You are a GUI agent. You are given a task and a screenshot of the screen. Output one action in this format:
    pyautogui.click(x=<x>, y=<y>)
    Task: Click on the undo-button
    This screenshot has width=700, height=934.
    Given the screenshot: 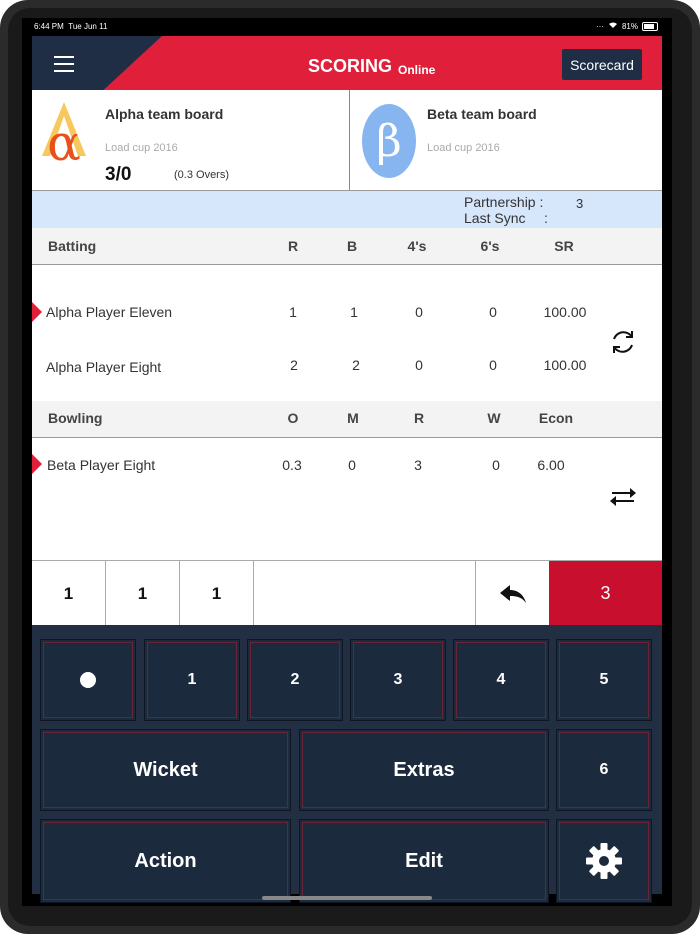 What is the action you would take?
    pyautogui.click(x=512, y=593)
    